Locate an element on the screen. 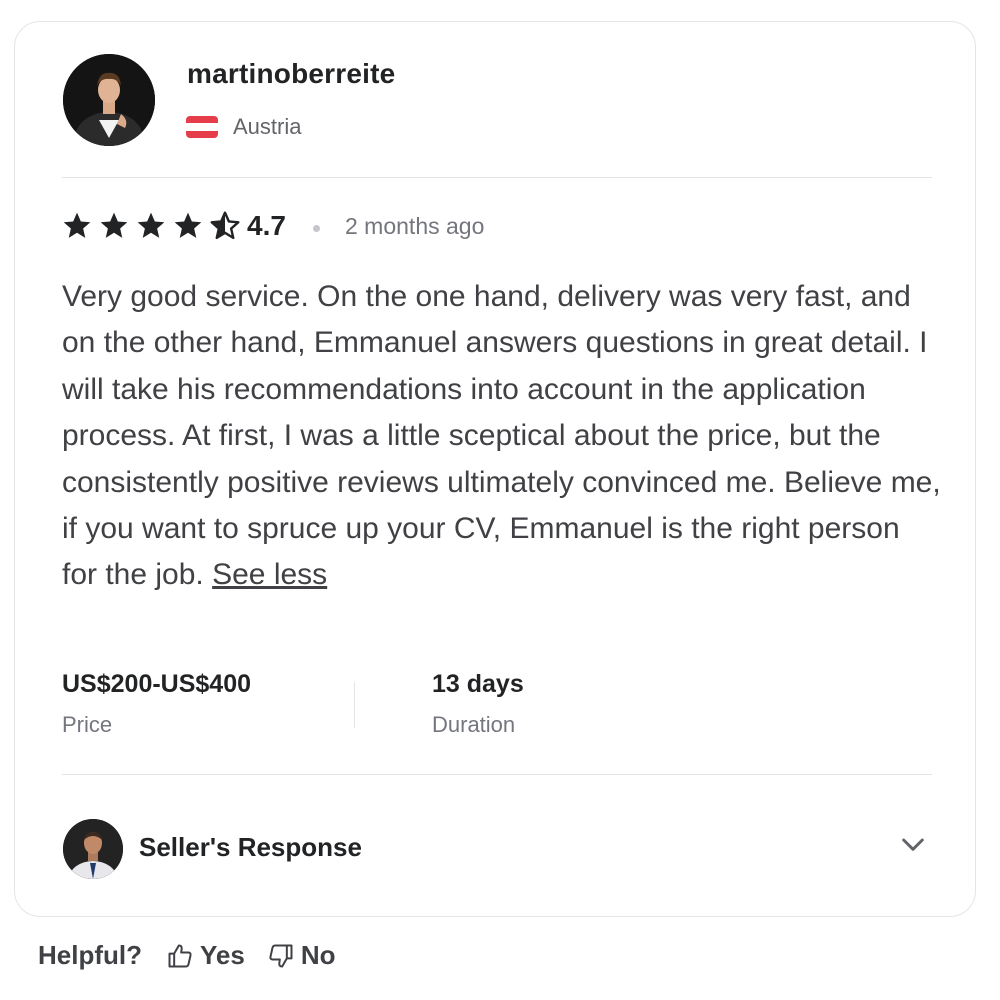  price-value: US$200-US$400 is located at coordinates (157, 684).